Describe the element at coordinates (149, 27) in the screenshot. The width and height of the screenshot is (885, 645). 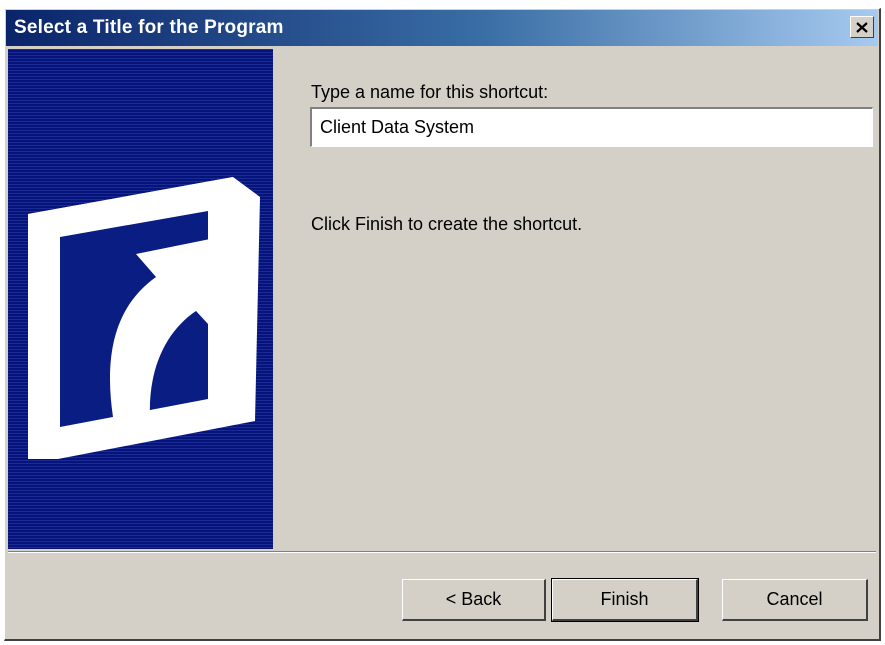
I see `window-title: Select a Title for the Program` at that location.